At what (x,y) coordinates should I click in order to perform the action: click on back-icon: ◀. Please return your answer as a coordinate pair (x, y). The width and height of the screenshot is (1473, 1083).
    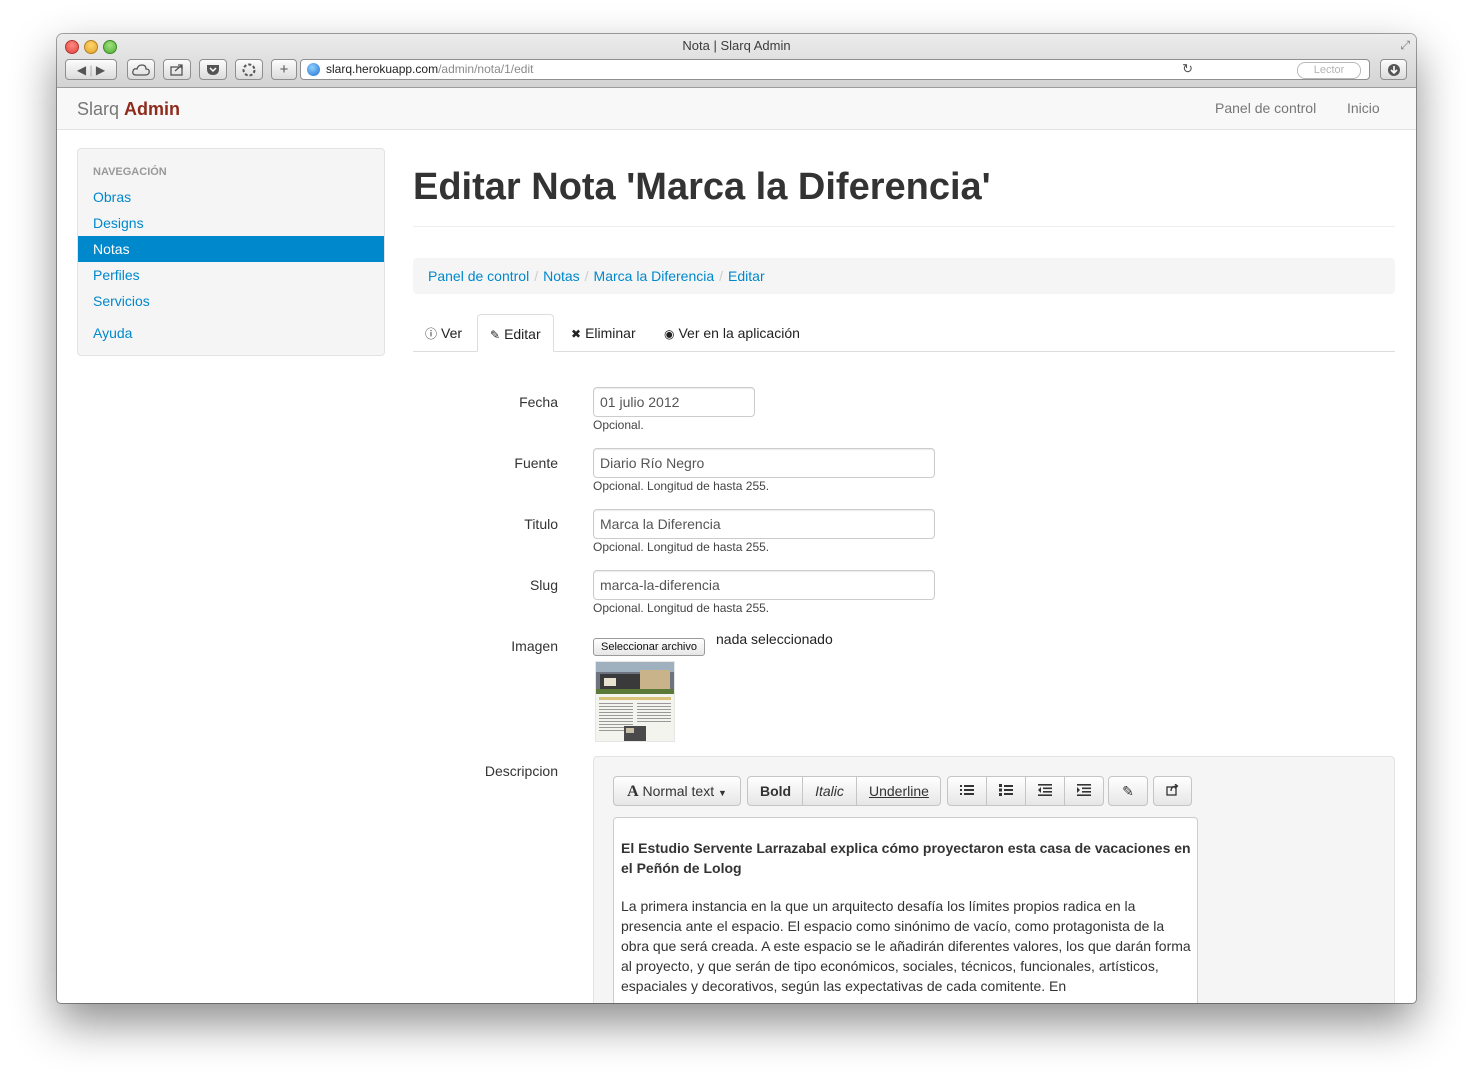
    Looking at the image, I should click on (81, 70).